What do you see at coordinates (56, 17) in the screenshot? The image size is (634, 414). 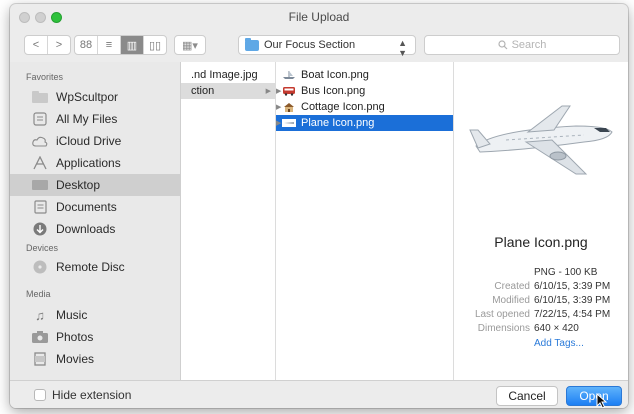 I see `zoom-window-button` at bounding box center [56, 17].